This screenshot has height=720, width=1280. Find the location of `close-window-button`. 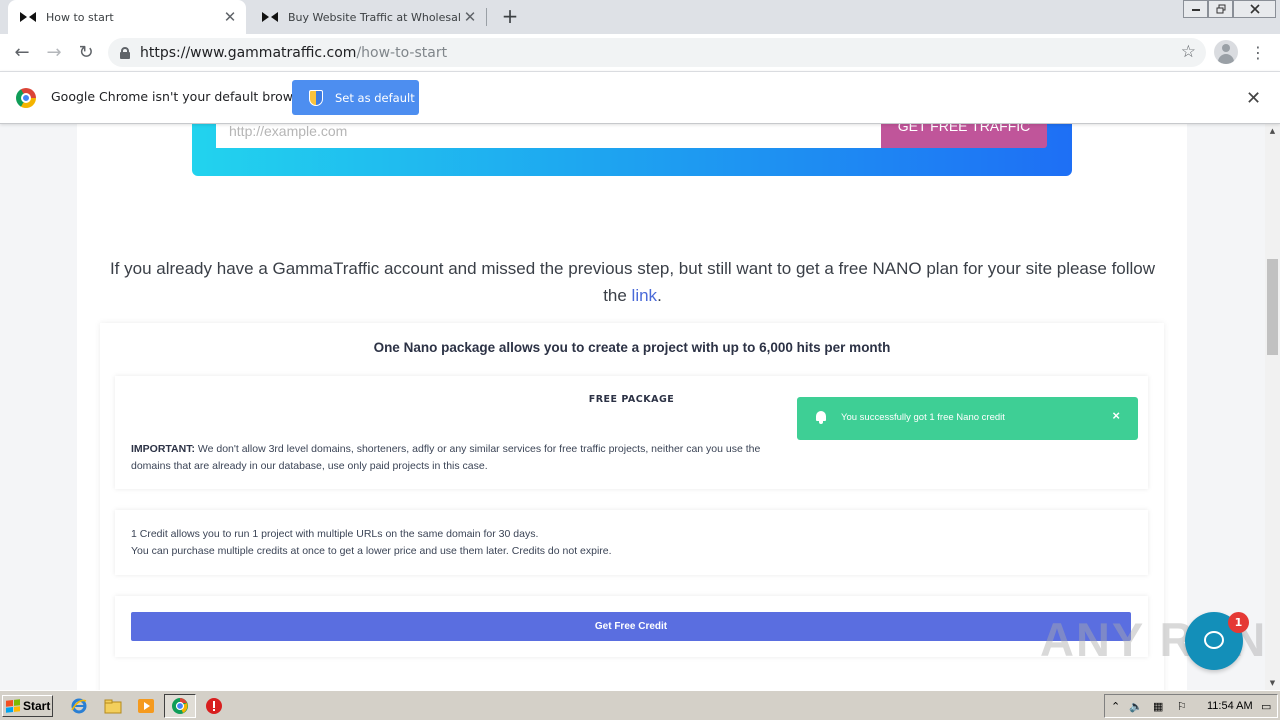

close-window-button is located at coordinates (1254, 9).